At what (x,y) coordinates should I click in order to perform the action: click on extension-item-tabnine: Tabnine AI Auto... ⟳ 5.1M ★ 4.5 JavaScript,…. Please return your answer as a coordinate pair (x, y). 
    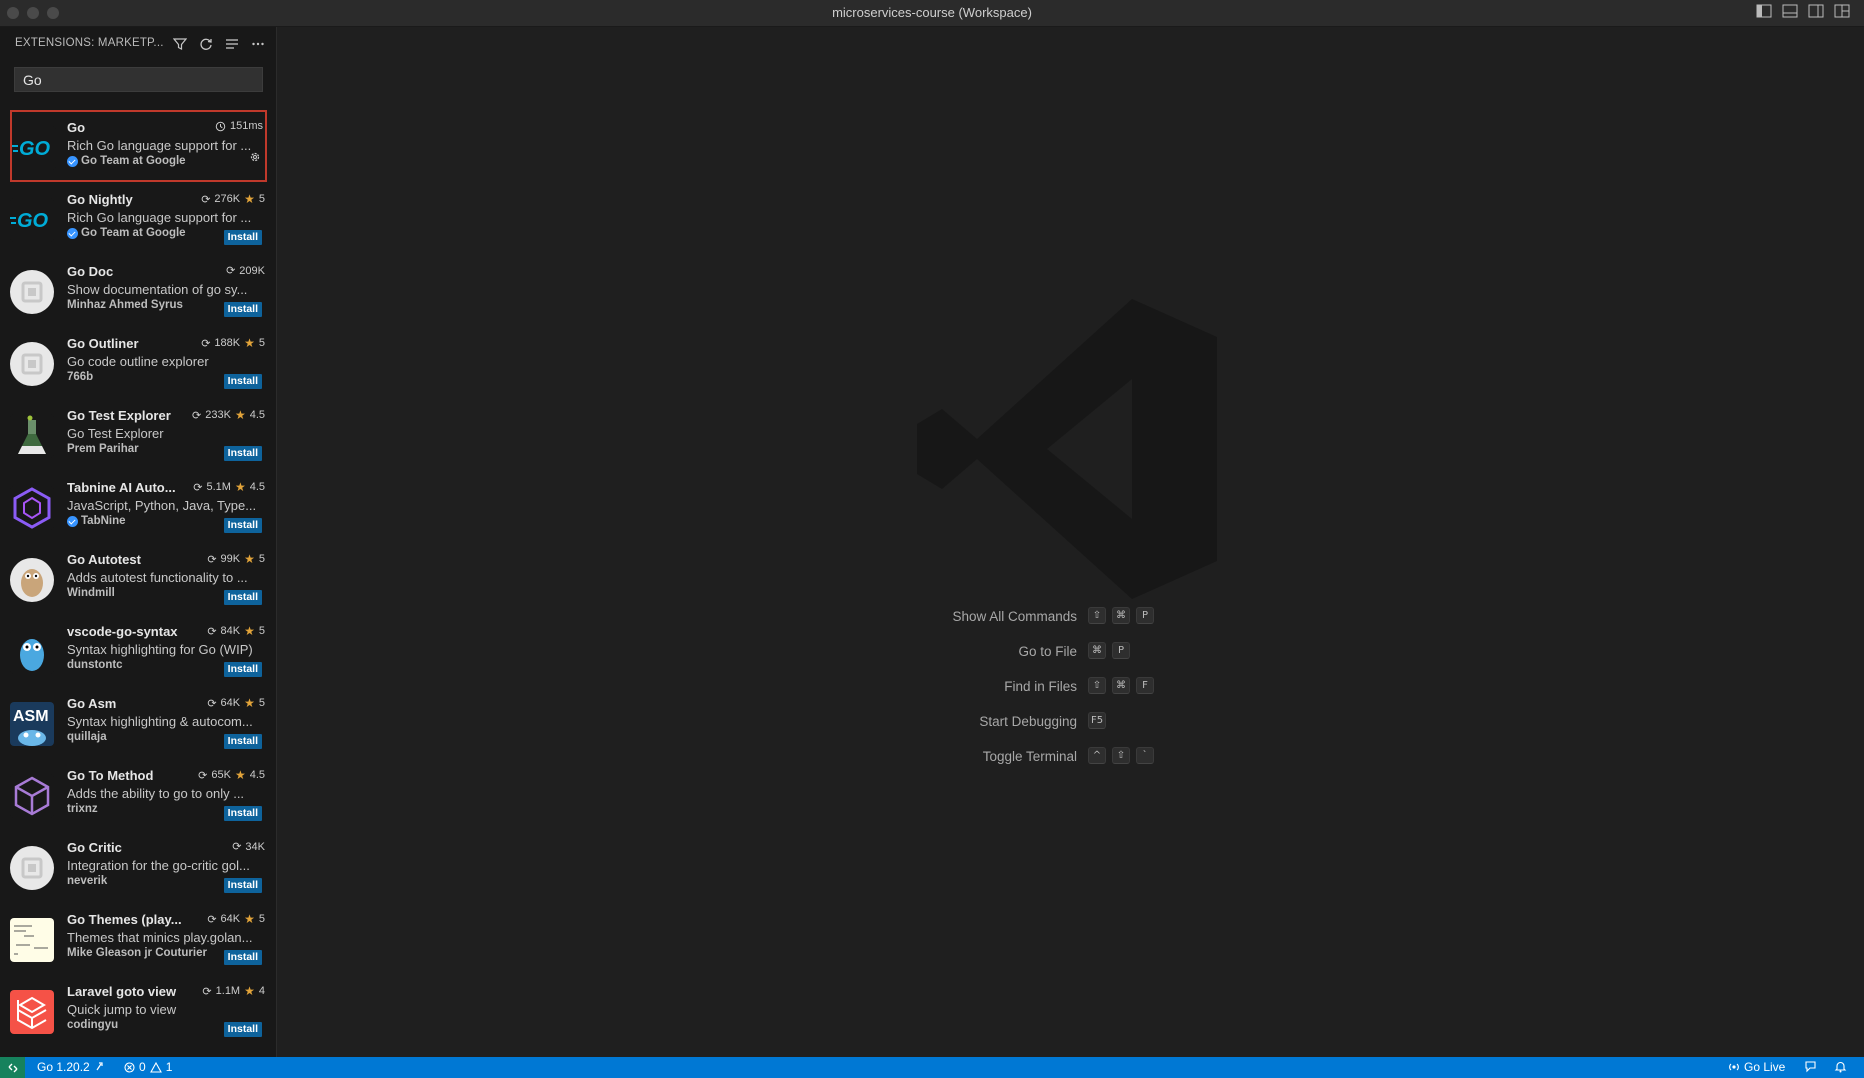
    Looking at the image, I should click on (138, 506).